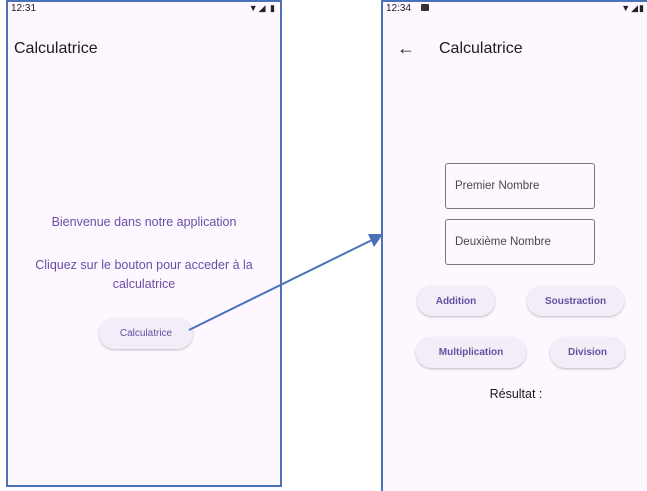 This screenshot has width=647, height=491. I want to click on navigation-arrow, so click(285, 282).